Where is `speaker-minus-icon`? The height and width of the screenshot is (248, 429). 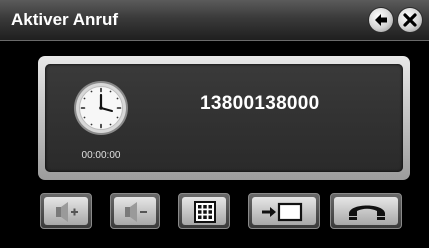 speaker-minus-icon is located at coordinates (136, 212).